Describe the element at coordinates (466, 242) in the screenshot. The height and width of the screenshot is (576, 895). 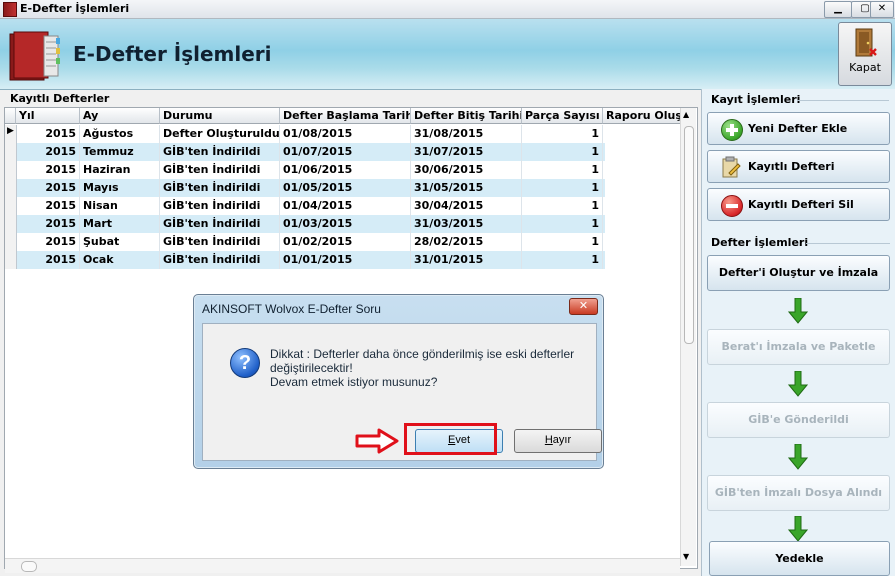
I see `cell-end-date: 28/02/2015` at that location.